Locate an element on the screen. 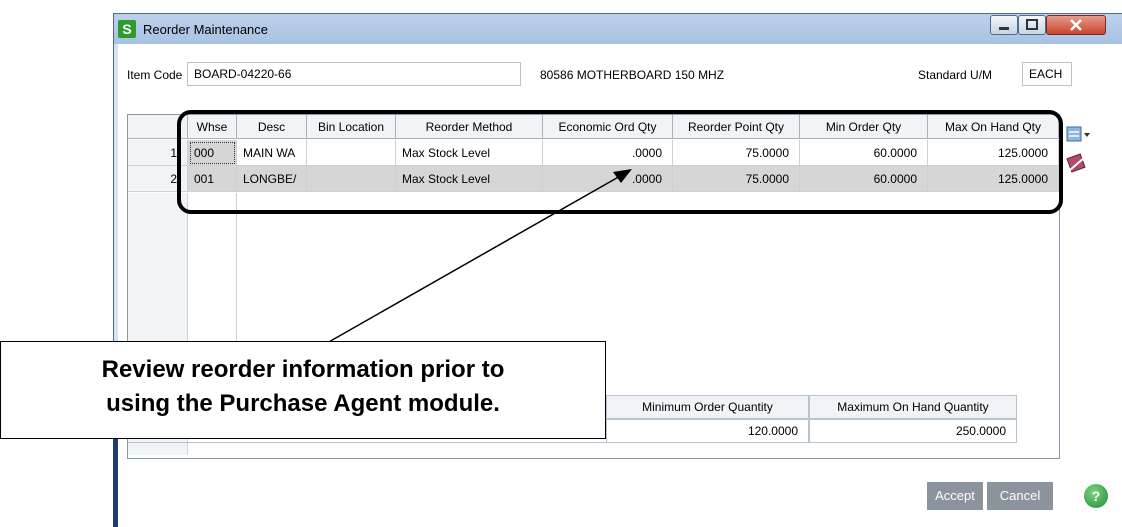 The width and height of the screenshot is (1122, 527). min-order-quantity-total-header: Minimum Order Quantity is located at coordinates (707, 407).